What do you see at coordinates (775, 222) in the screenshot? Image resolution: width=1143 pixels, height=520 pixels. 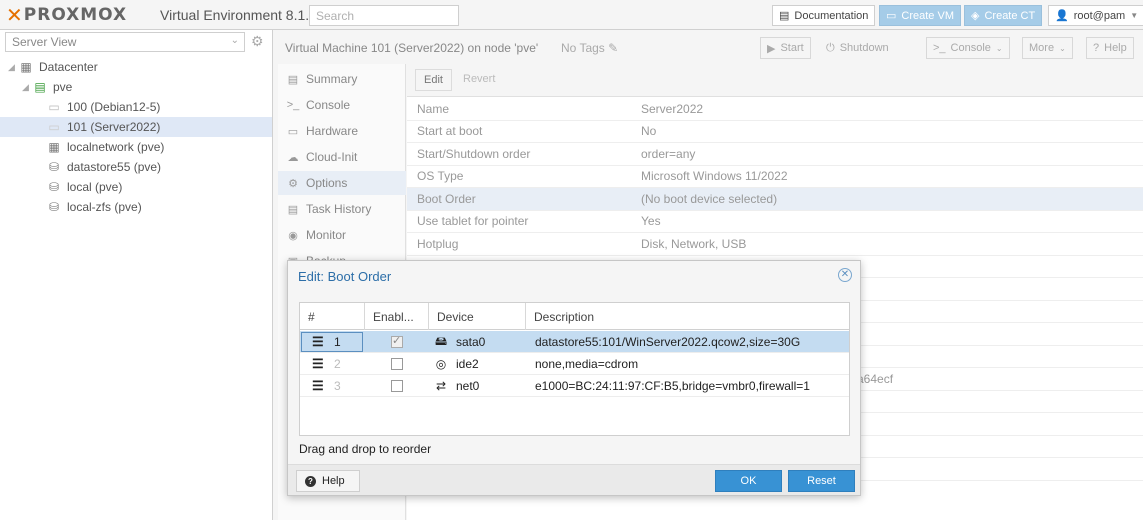 I see `option-row: Use tablet for pointer Yes` at bounding box center [775, 222].